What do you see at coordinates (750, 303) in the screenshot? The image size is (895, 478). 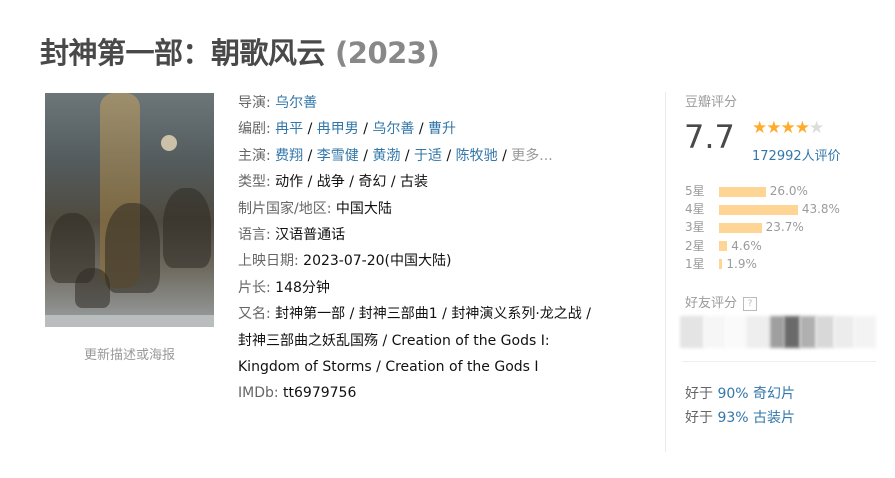 I see `help-icon: ?` at bounding box center [750, 303].